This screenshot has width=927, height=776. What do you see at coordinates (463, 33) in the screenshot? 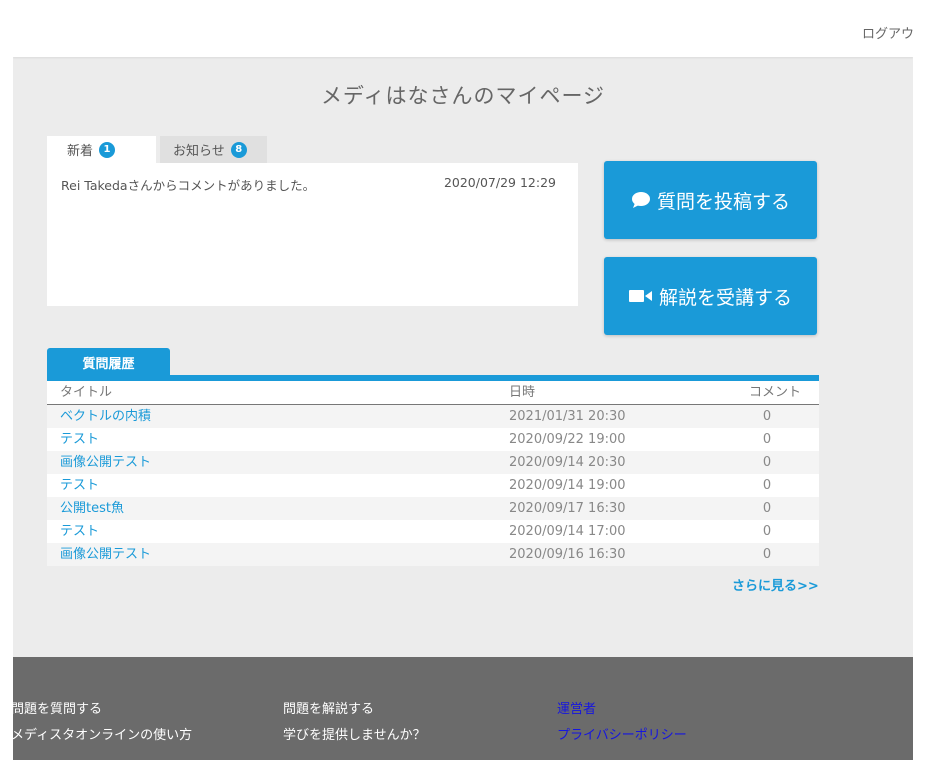
I see `top-bar: ログアウト` at bounding box center [463, 33].